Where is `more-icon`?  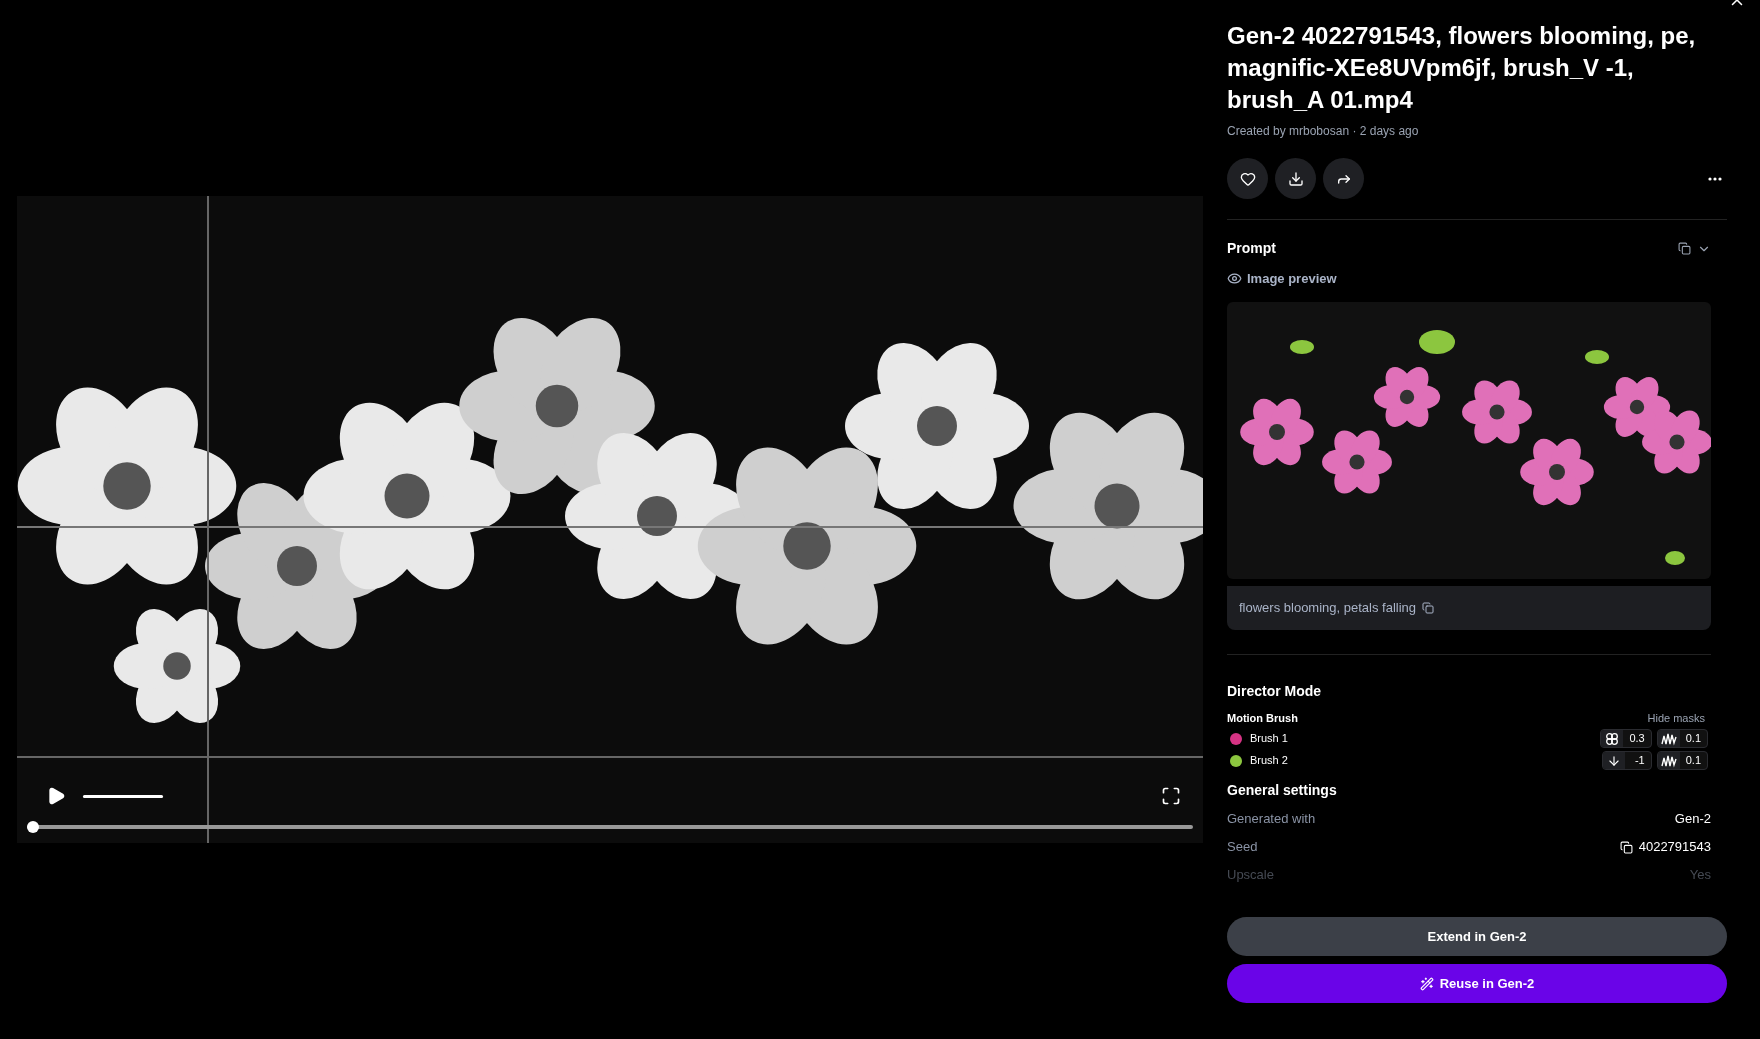
more-icon is located at coordinates (1715, 178).